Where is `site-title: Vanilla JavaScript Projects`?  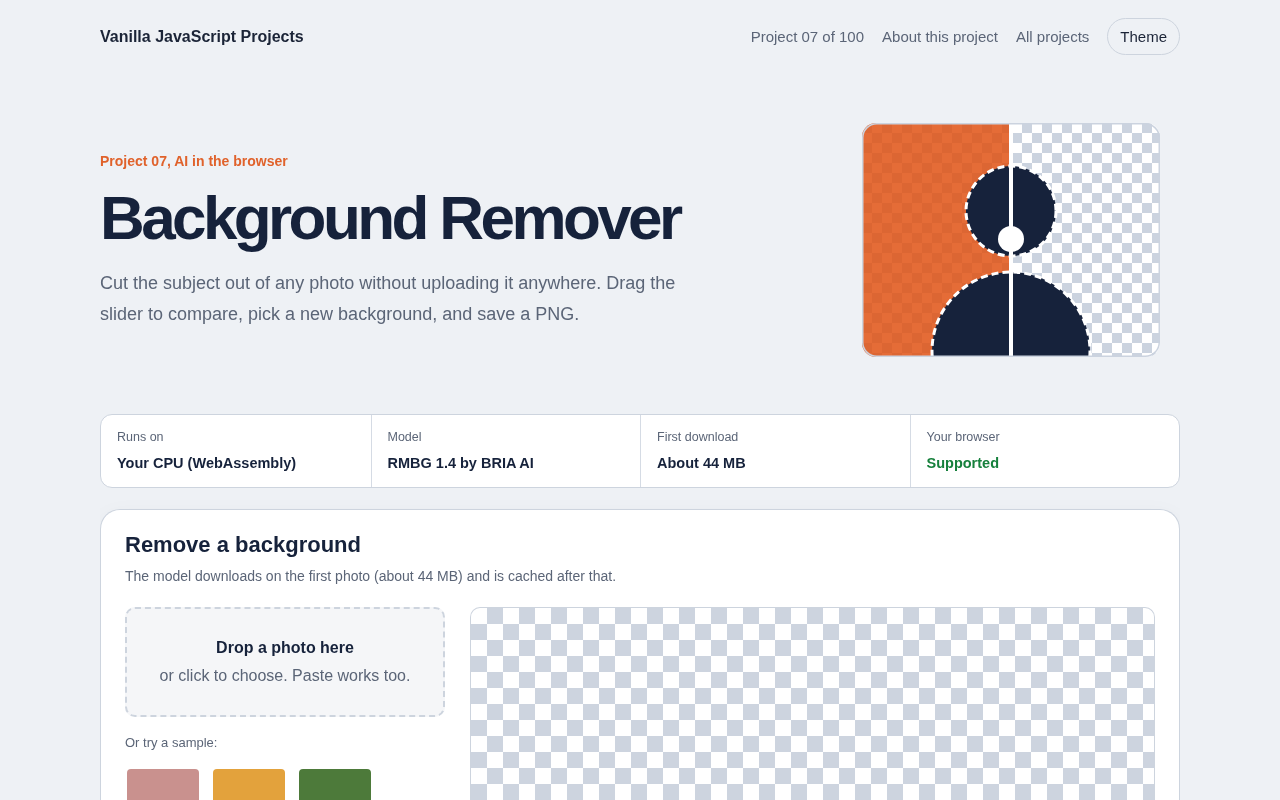
site-title: Vanilla JavaScript Projects is located at coordinates (202, 36).